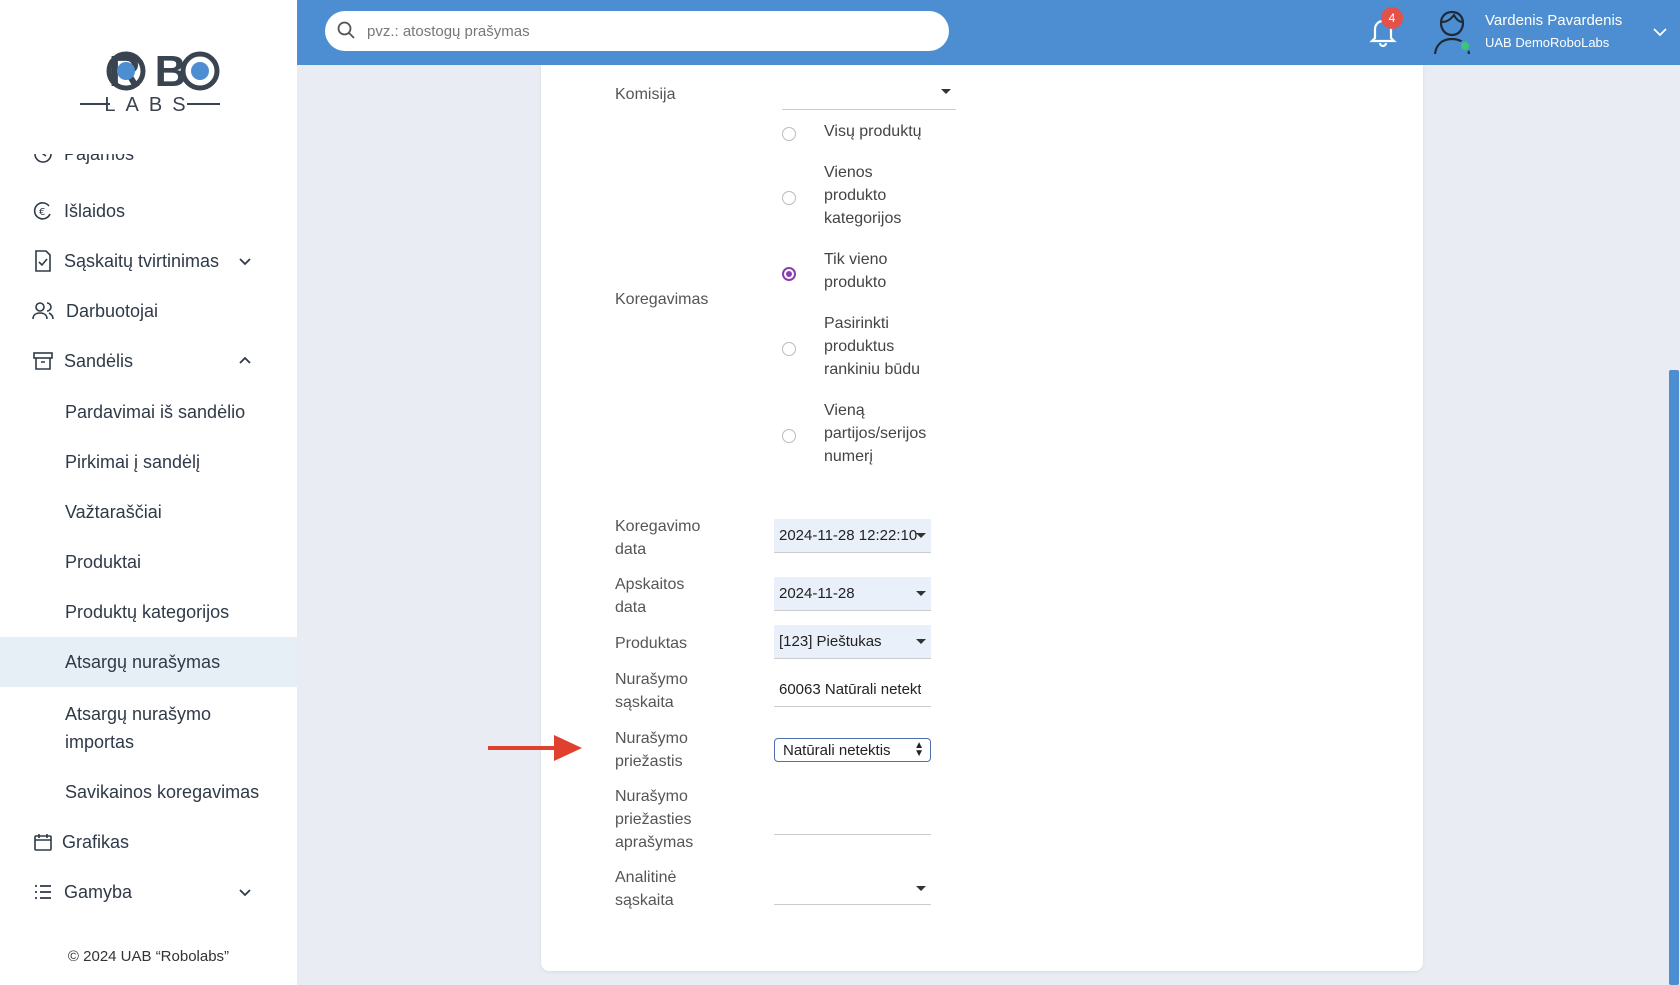 This screenshot has width=1680, height=985. What do you see at coordinates (1392, 18) in the screenshot?
I see `notification-badge: 4` at bounding box center [1392, 18].